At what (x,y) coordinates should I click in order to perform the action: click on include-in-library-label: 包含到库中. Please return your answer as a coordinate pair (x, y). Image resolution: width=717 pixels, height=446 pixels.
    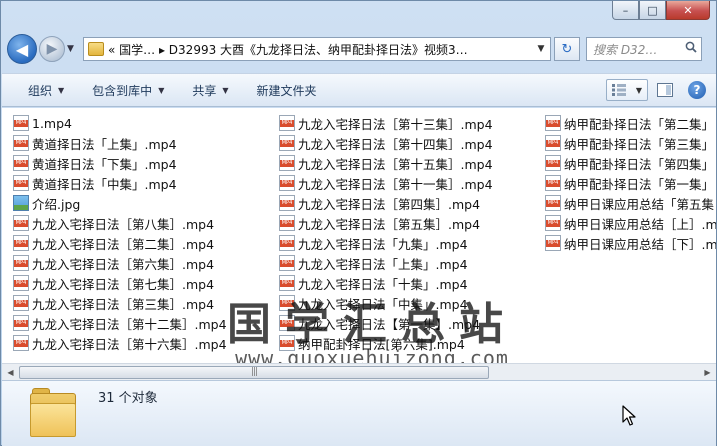
    Looking at the image, I should click on (122, 90).